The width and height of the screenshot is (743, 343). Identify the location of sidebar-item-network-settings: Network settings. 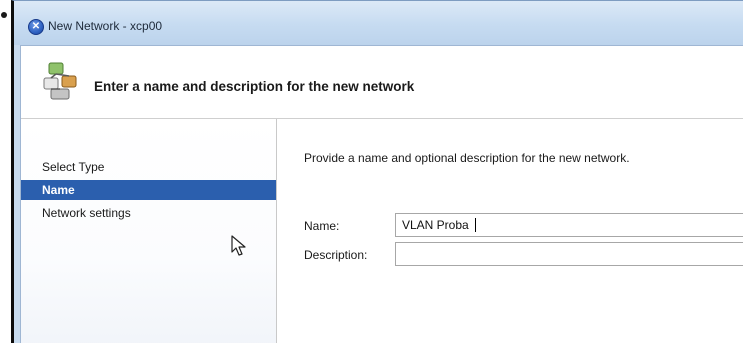
(148, 213).